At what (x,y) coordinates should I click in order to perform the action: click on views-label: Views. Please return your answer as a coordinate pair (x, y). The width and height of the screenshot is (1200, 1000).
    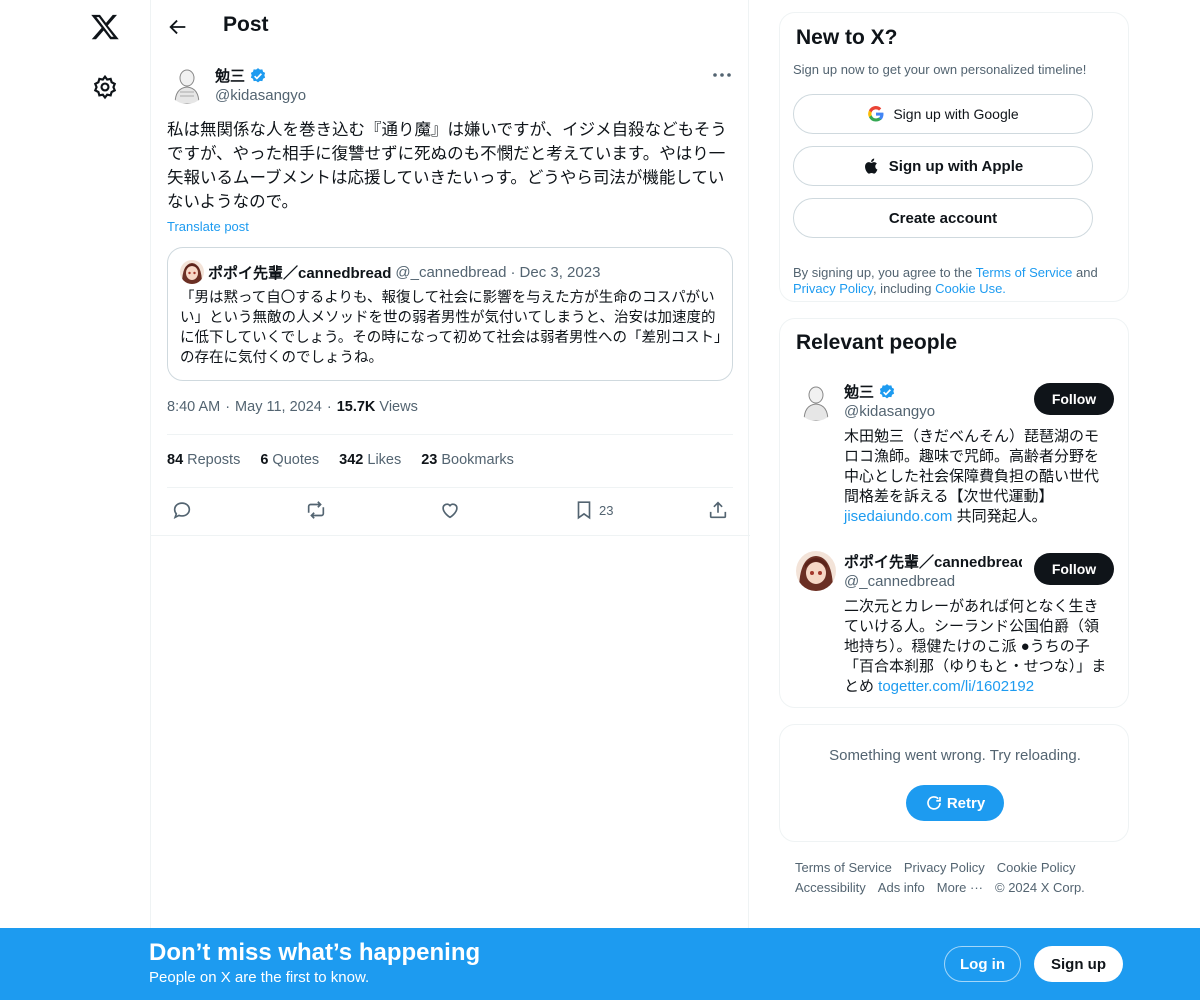
    Looking at the image, I should click on (398, 407).